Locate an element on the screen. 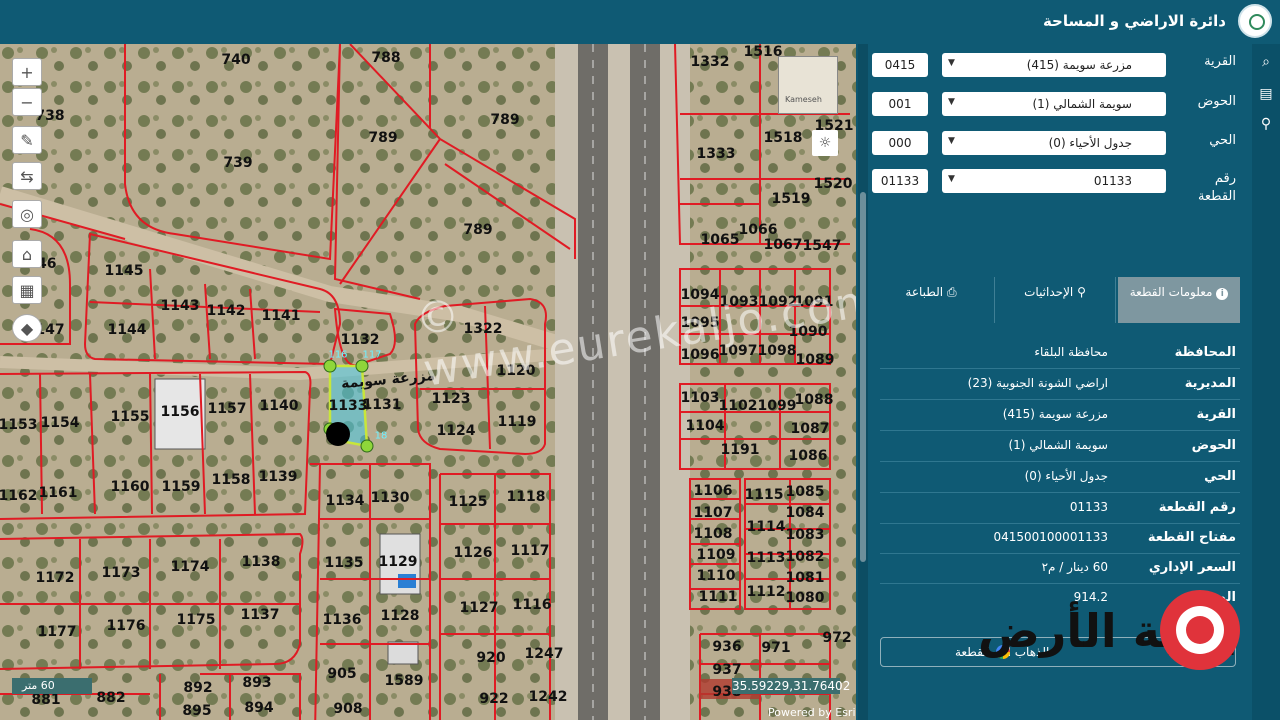 This screenshot has height=720, width=1280. layers-icon: ▤ is located at coordinates (1266, 94).